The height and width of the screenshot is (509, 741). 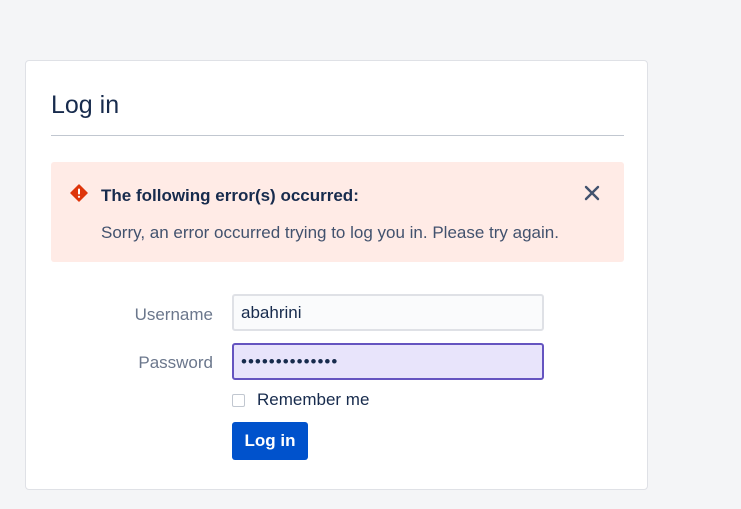 What do you see at coordinates (388, 312) in the screenshot?
I see `username-field` at bounding box center [388, 312].